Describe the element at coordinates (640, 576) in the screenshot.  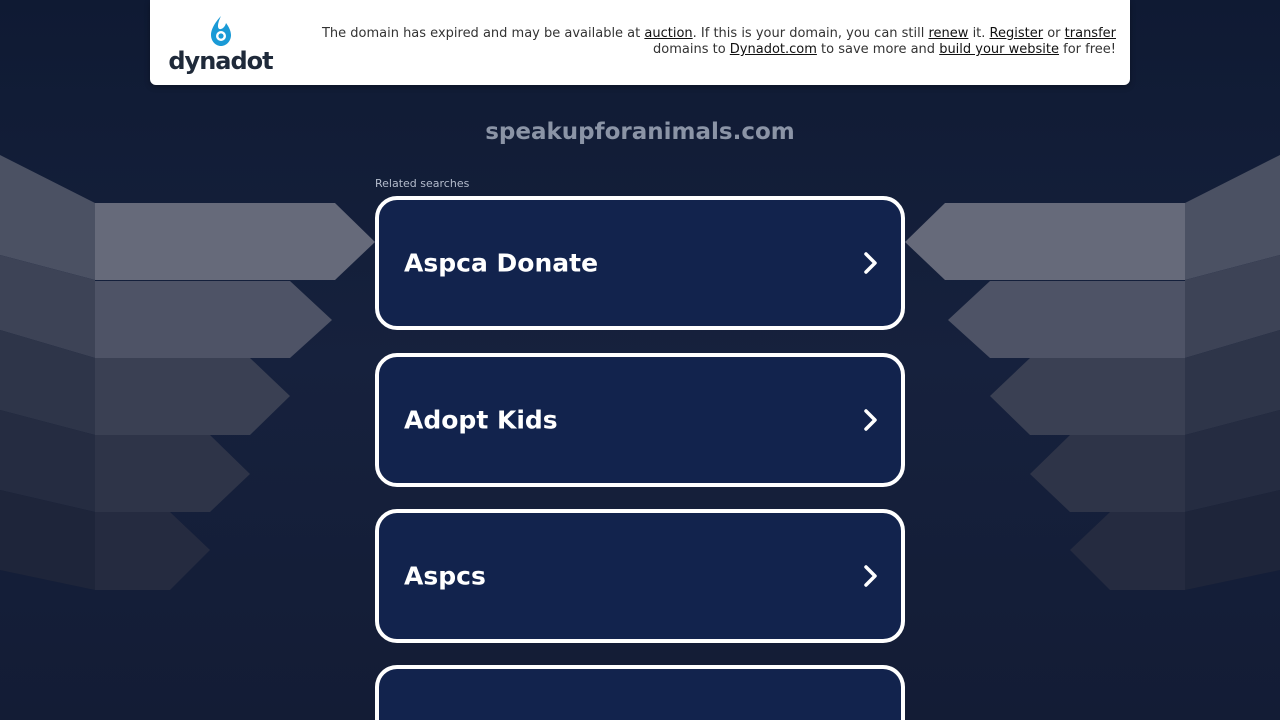
I see `search-result-card: Aspcs` at that location.